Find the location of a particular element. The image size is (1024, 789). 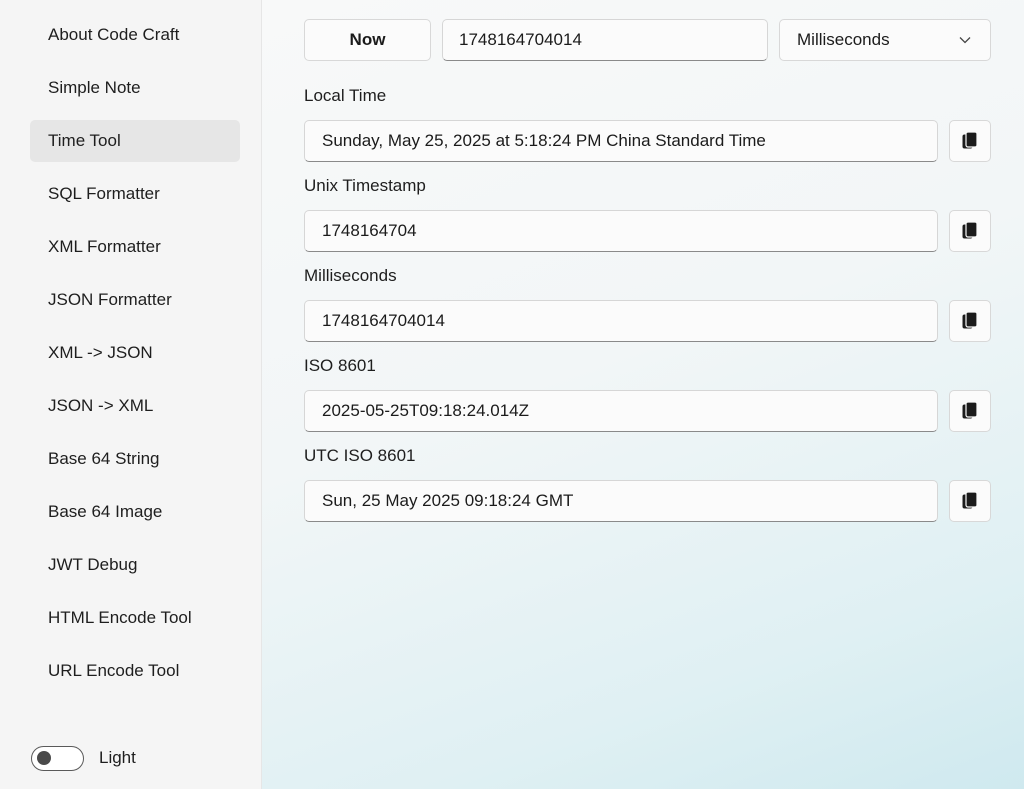

sidebar-item-base64-string: Base 64 String is located at coordinates (135, 459).